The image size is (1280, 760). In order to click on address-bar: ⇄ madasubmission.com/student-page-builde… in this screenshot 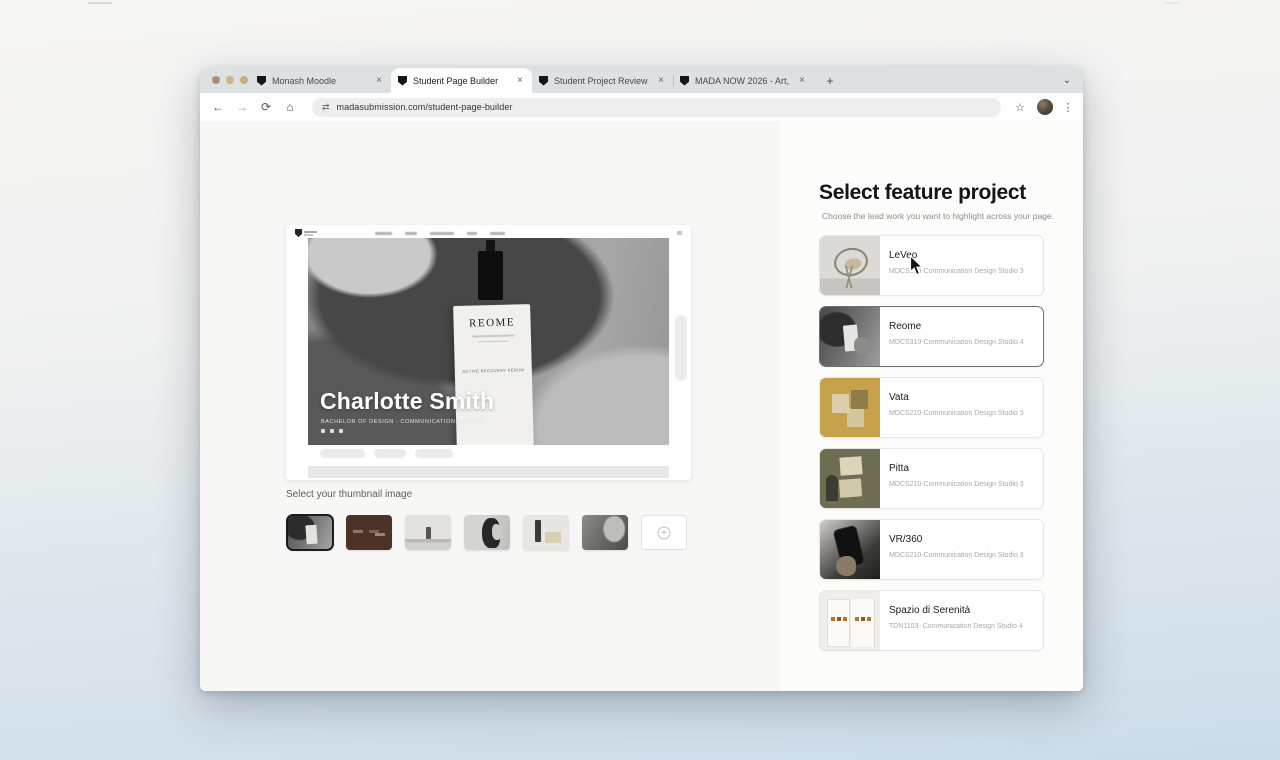, I will do `click(656, 107)`.